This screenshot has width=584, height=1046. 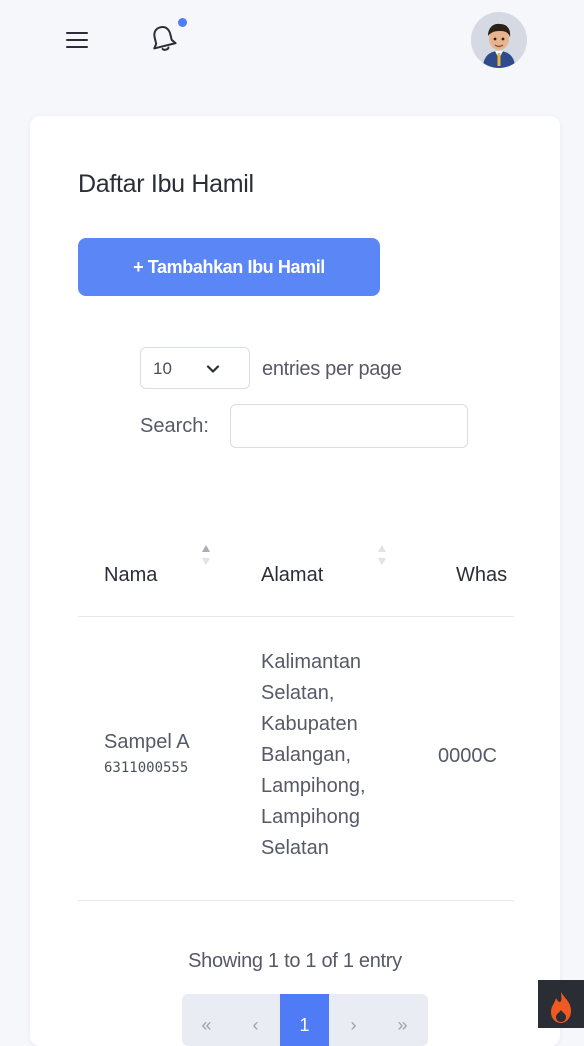 I want to click on next-page-button: ›, so click(x=353, y=1020).